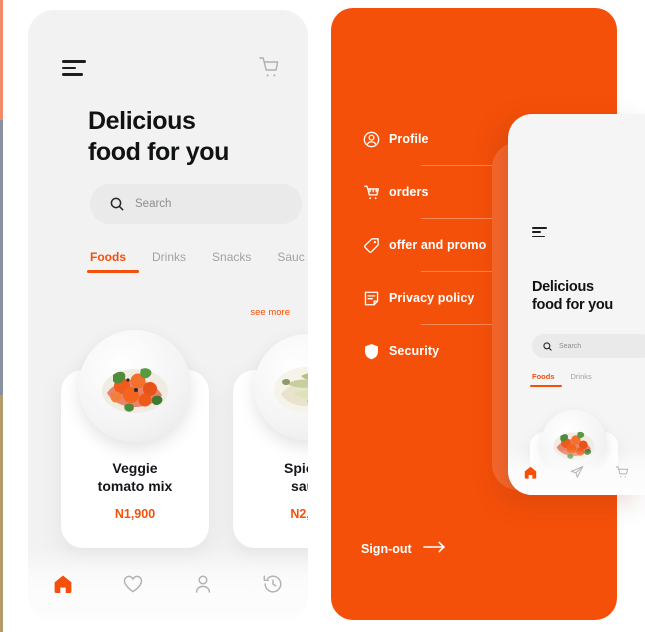 This screenshot has height=632, width=645. I want to click on sign-out-label: Sign-out, so click(386, 549).